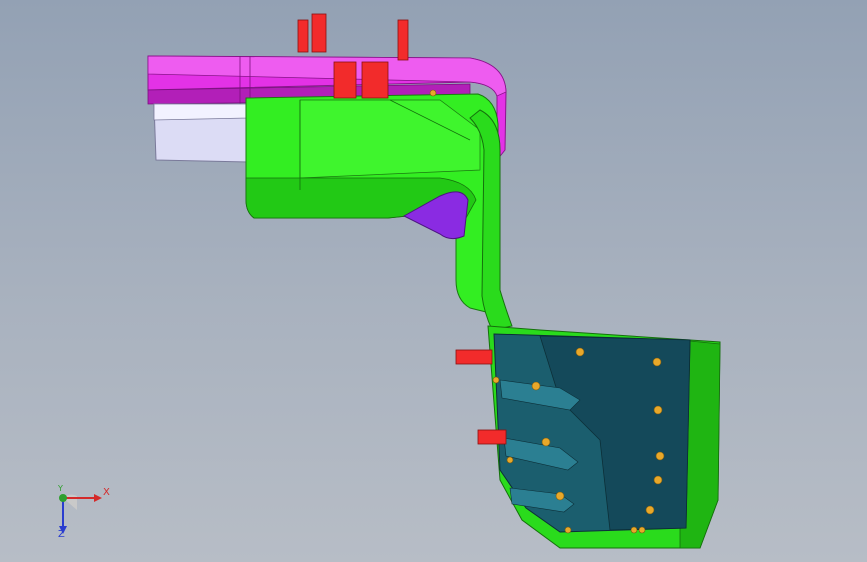 Image resolution: width=867 pixels, height=562 pixels. What do you see at coordinates (201, 133) in the screenshot?
I see `lavender-side-block` at bounding box center [201, 133].